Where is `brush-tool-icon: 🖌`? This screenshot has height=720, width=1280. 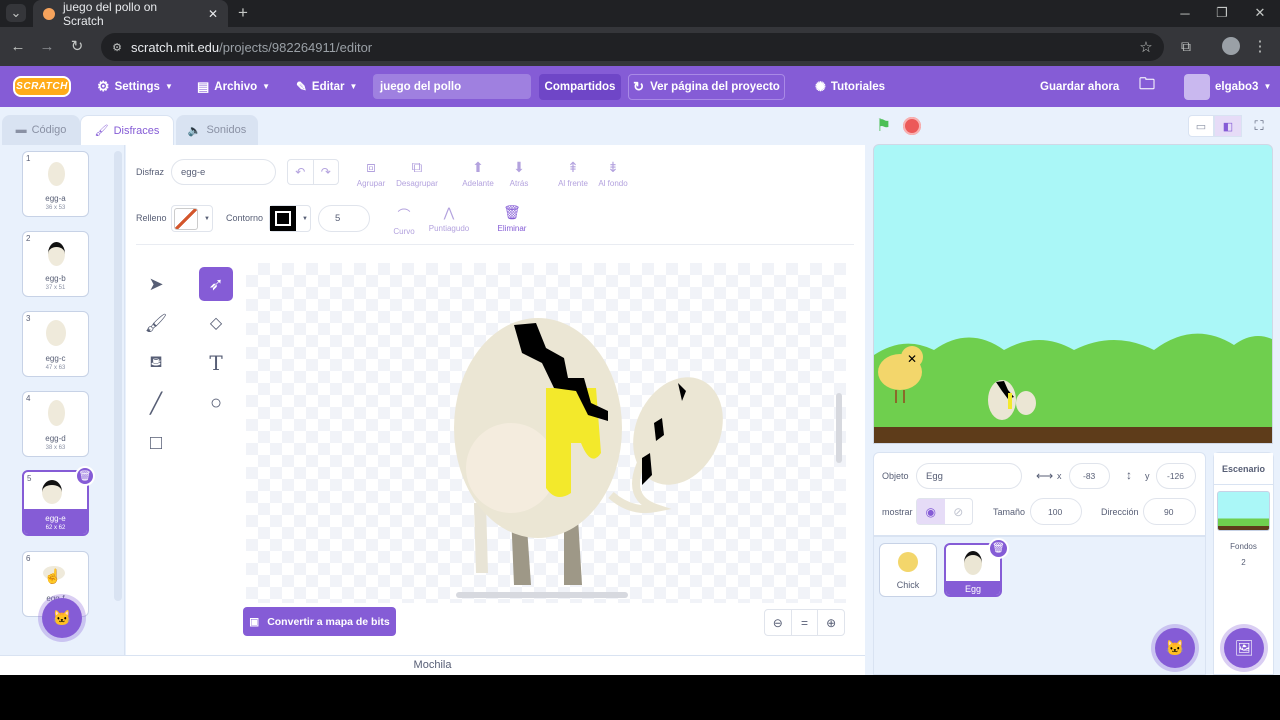
brush-tool-icon: 🖌 is located at coordinates (156, 323).